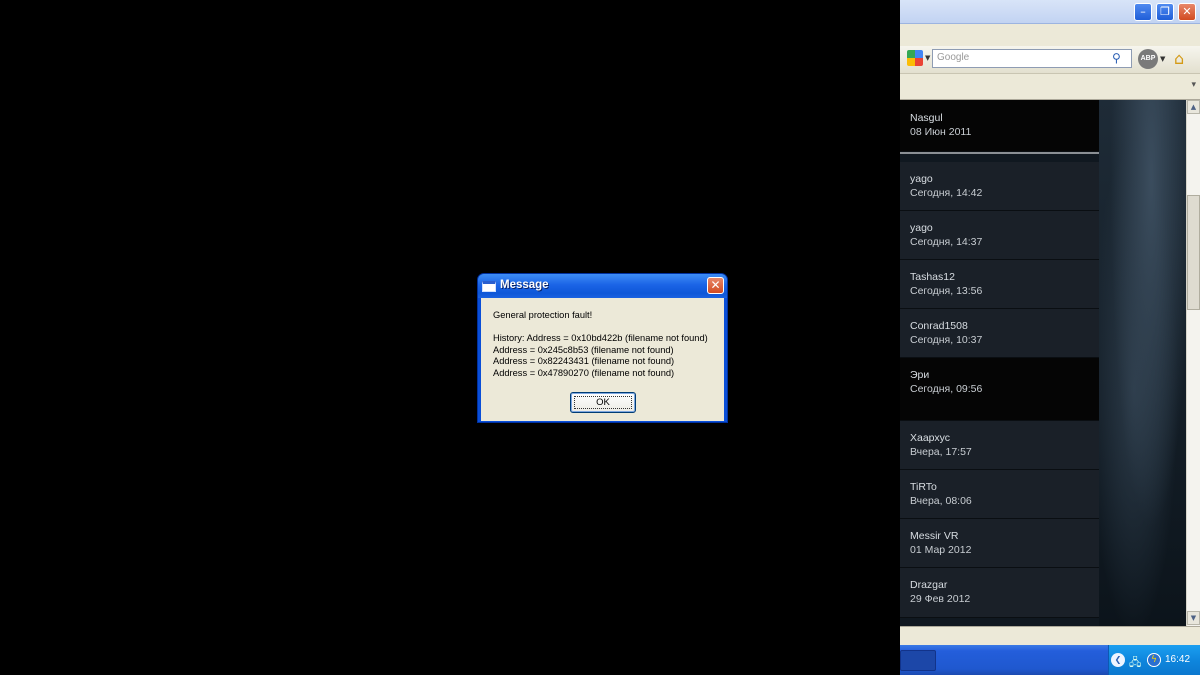 The image size is (1200, 675). I want to click on network-icon: 🖧, so click(1135, 663).